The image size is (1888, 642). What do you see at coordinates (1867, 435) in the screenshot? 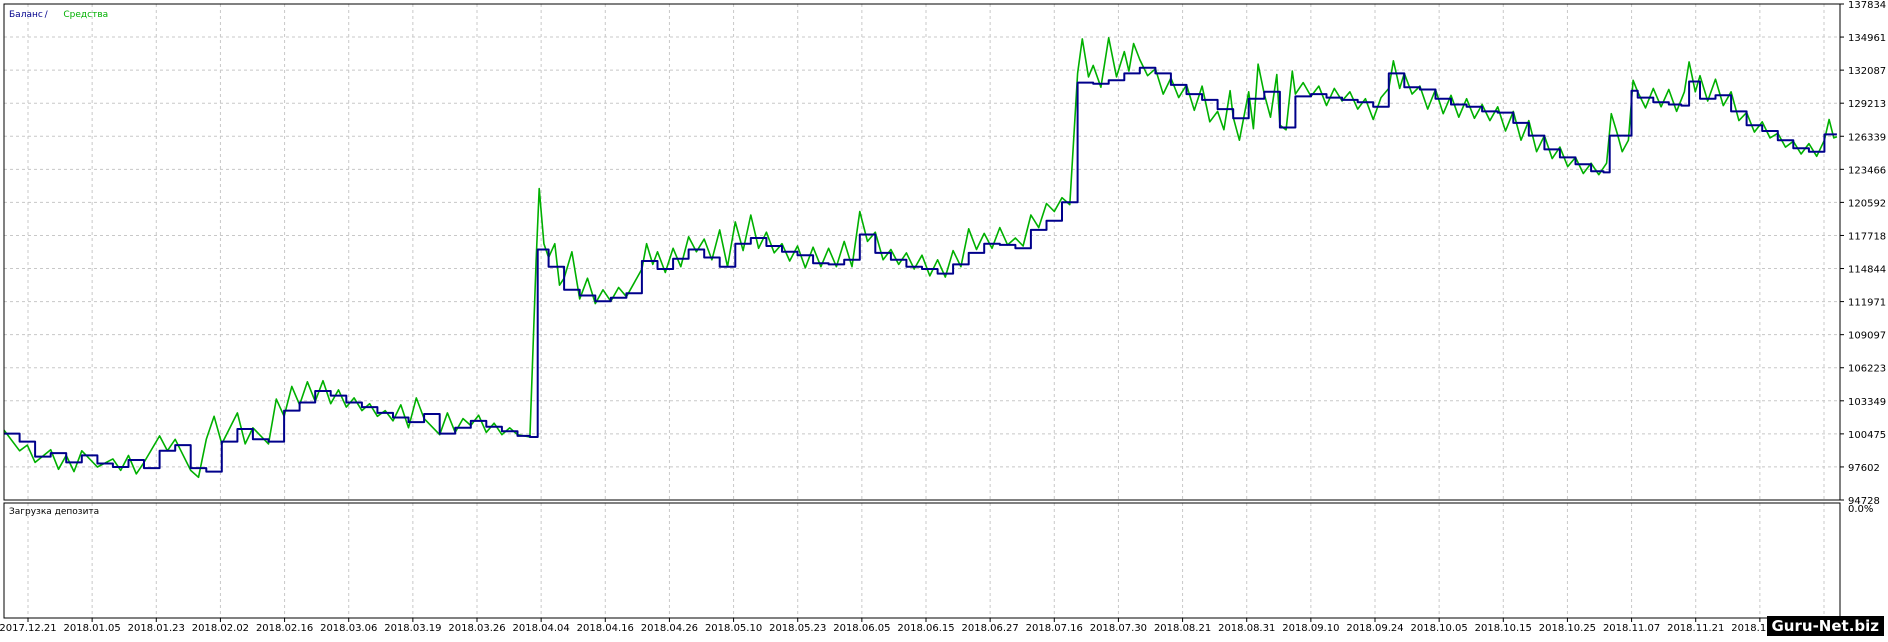
I see `y-tick-label: 100475` at bounding box center [1867, 435].